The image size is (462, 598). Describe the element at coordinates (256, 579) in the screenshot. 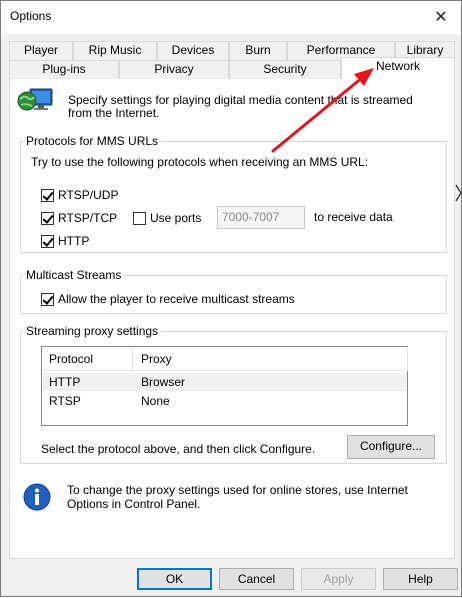

I see `cancel-button: Cancel` at that location.